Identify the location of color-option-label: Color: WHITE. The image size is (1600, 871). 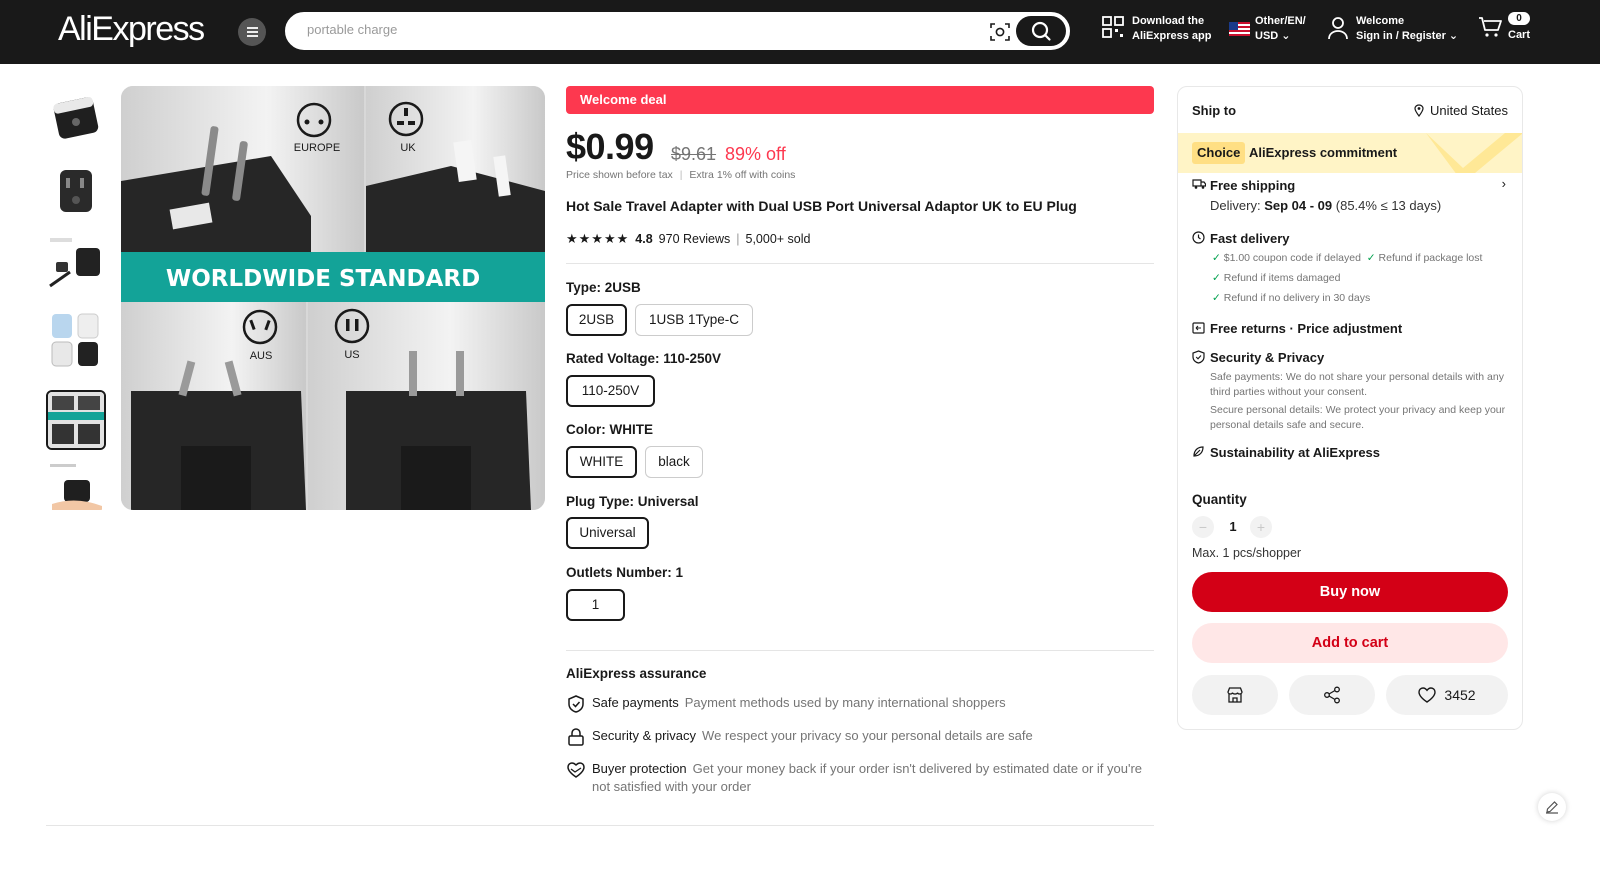
(609, 429).